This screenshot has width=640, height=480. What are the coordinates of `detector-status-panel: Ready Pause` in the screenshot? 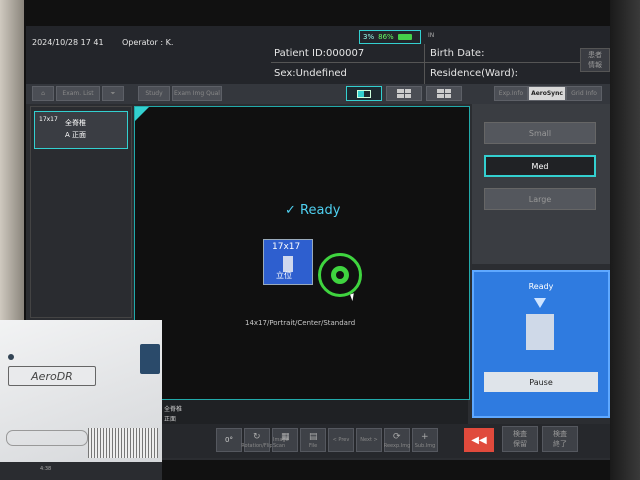 It's located at (541, 344).